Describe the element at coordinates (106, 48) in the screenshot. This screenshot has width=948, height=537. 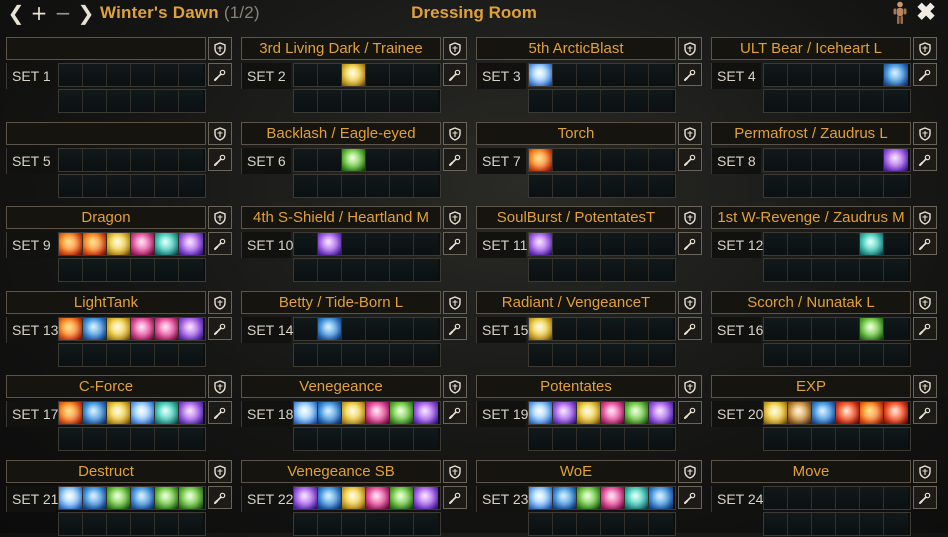
I see `set-name` at that location.